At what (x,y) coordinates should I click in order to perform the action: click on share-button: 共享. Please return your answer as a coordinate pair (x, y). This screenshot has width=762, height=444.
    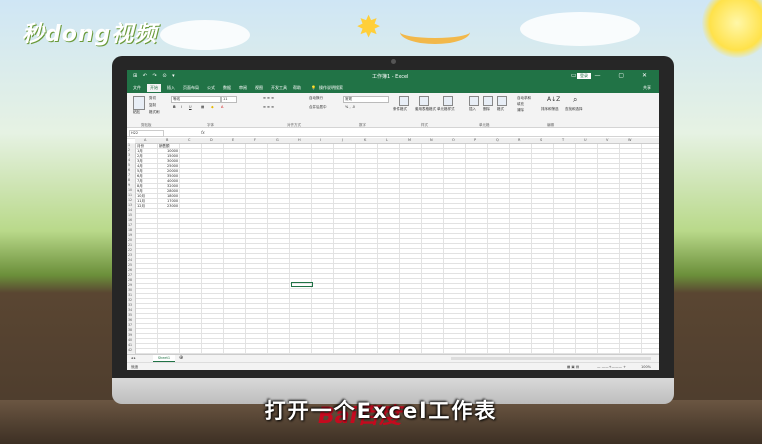
    Looking at the image, I should click on (647, 88).